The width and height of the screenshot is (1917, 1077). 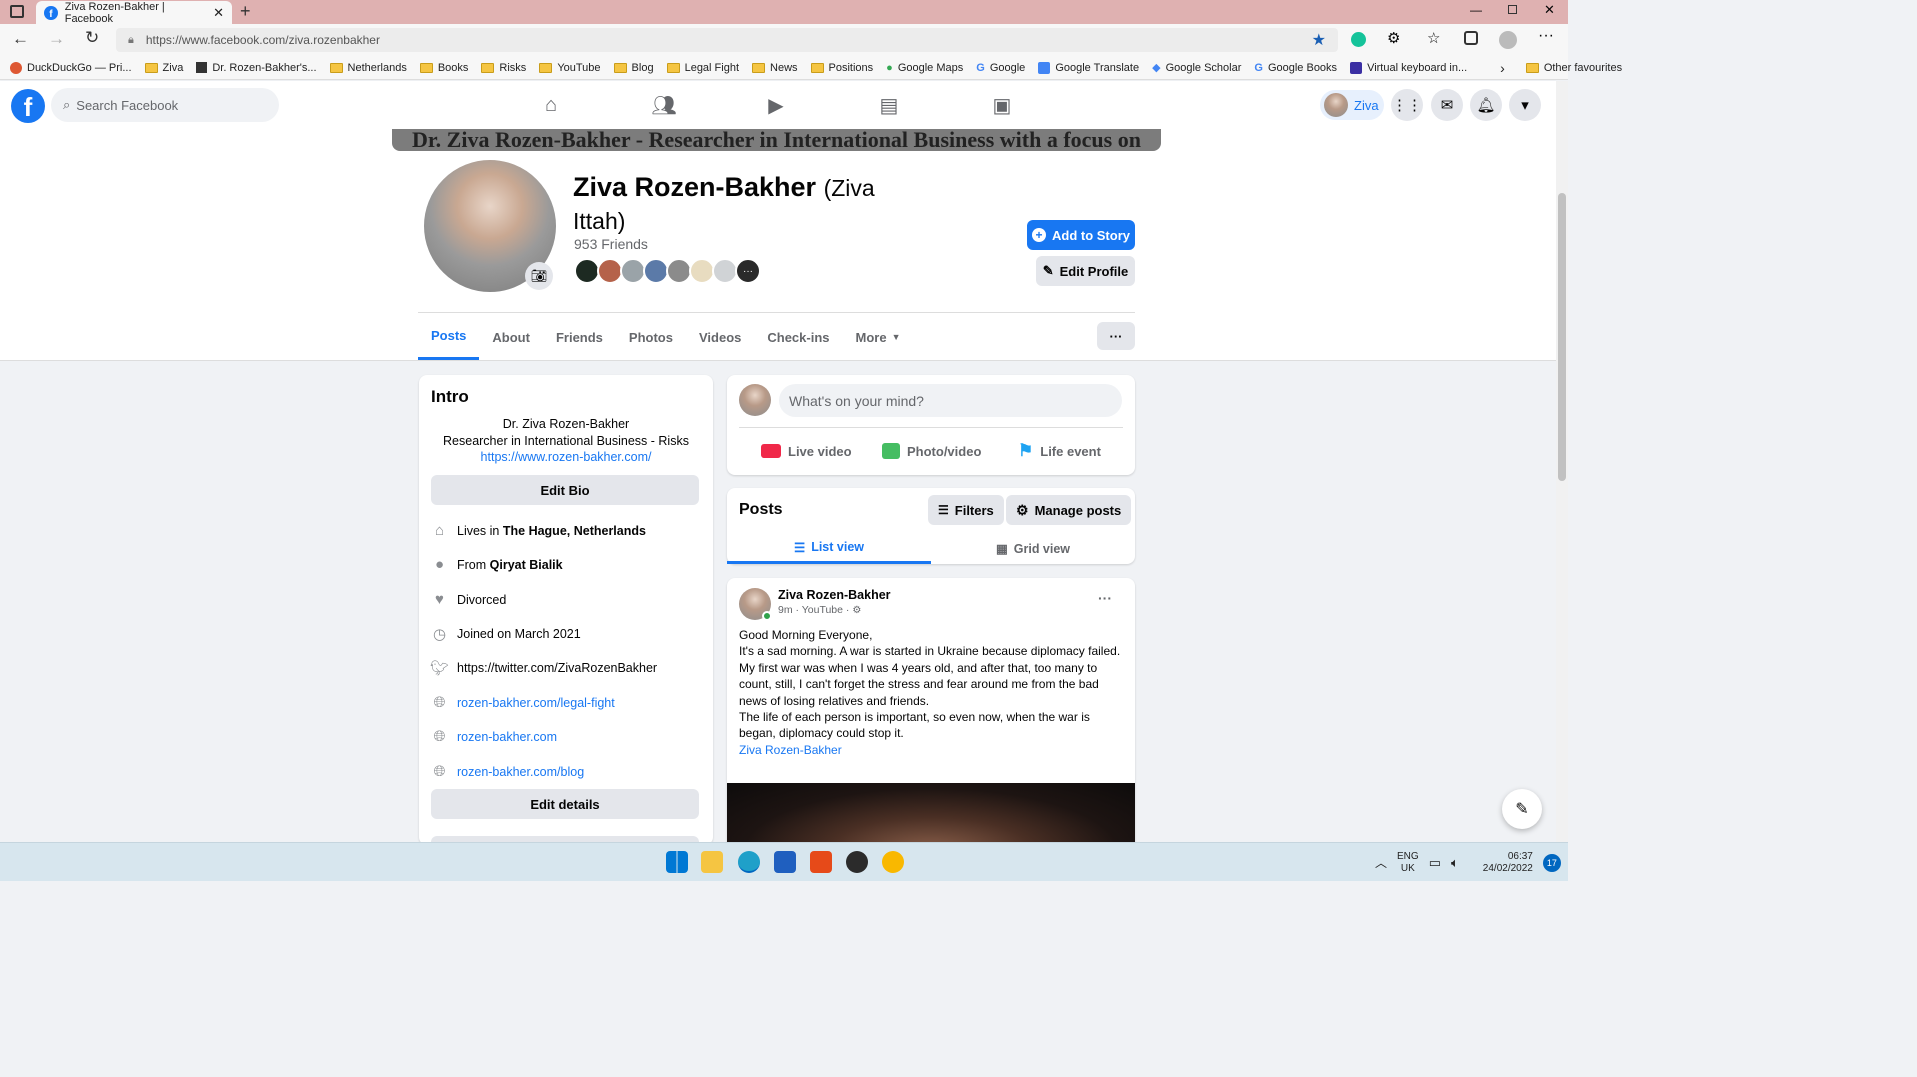 I want to click on privacy-globe-icon: ⚙, so click(x=857, y=610).